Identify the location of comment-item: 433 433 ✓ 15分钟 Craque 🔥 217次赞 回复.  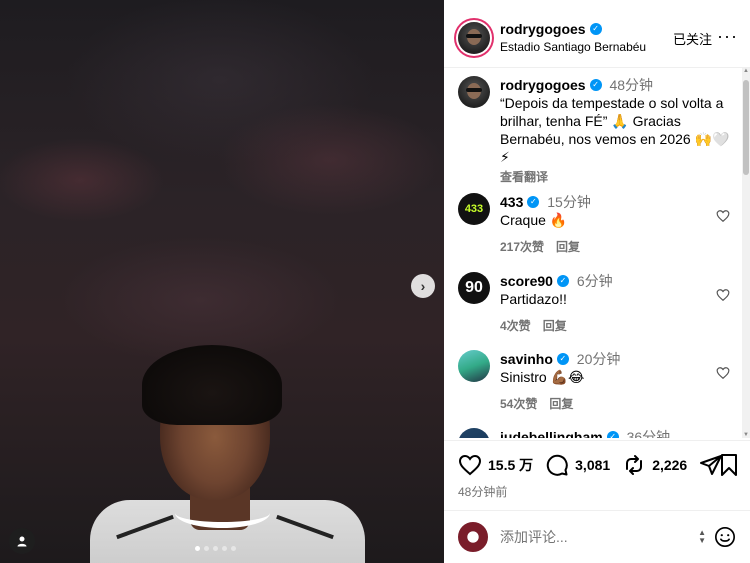
(598, 224).